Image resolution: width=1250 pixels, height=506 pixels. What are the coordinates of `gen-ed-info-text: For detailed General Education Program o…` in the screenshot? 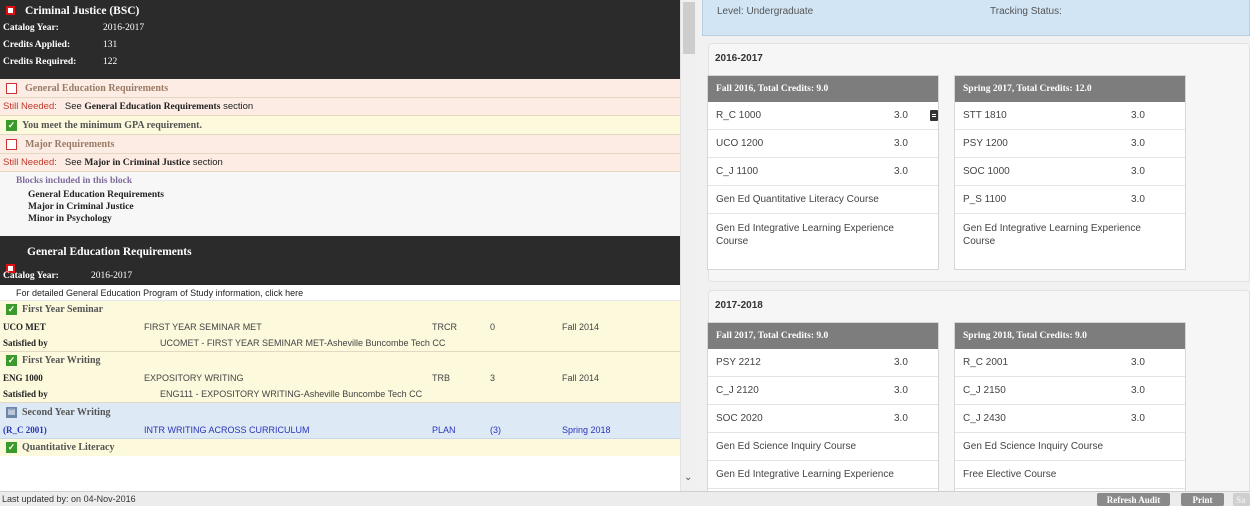 It's located at (160, 292).